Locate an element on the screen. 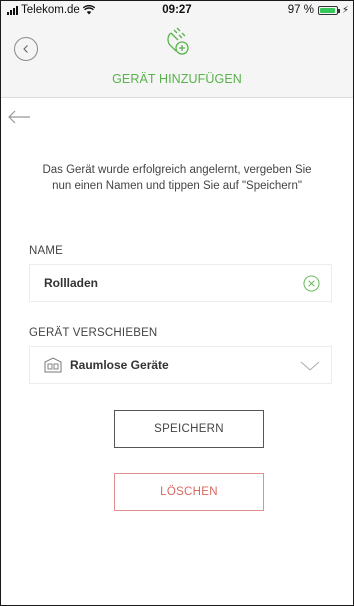  status-bar: Telekom.de 09:27 97 % ⚡ is located at coordinates (177, 11).